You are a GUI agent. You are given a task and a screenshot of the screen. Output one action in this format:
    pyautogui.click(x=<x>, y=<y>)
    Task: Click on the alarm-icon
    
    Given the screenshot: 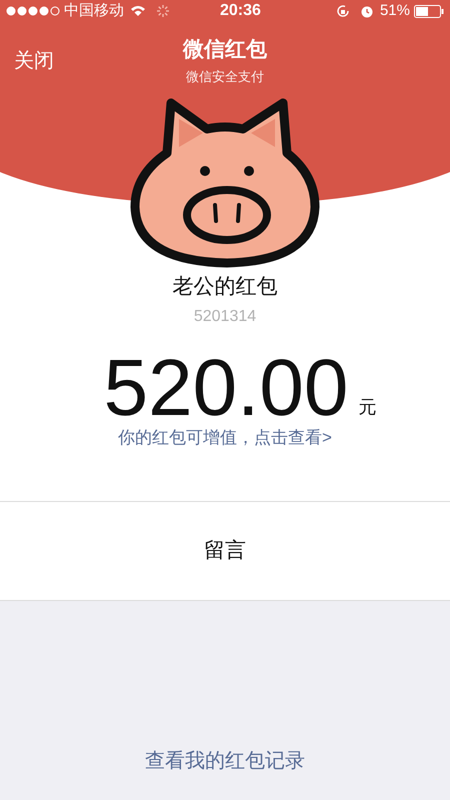 What is the action you would take?
    pyautogui.click(x=367, y=11)
    